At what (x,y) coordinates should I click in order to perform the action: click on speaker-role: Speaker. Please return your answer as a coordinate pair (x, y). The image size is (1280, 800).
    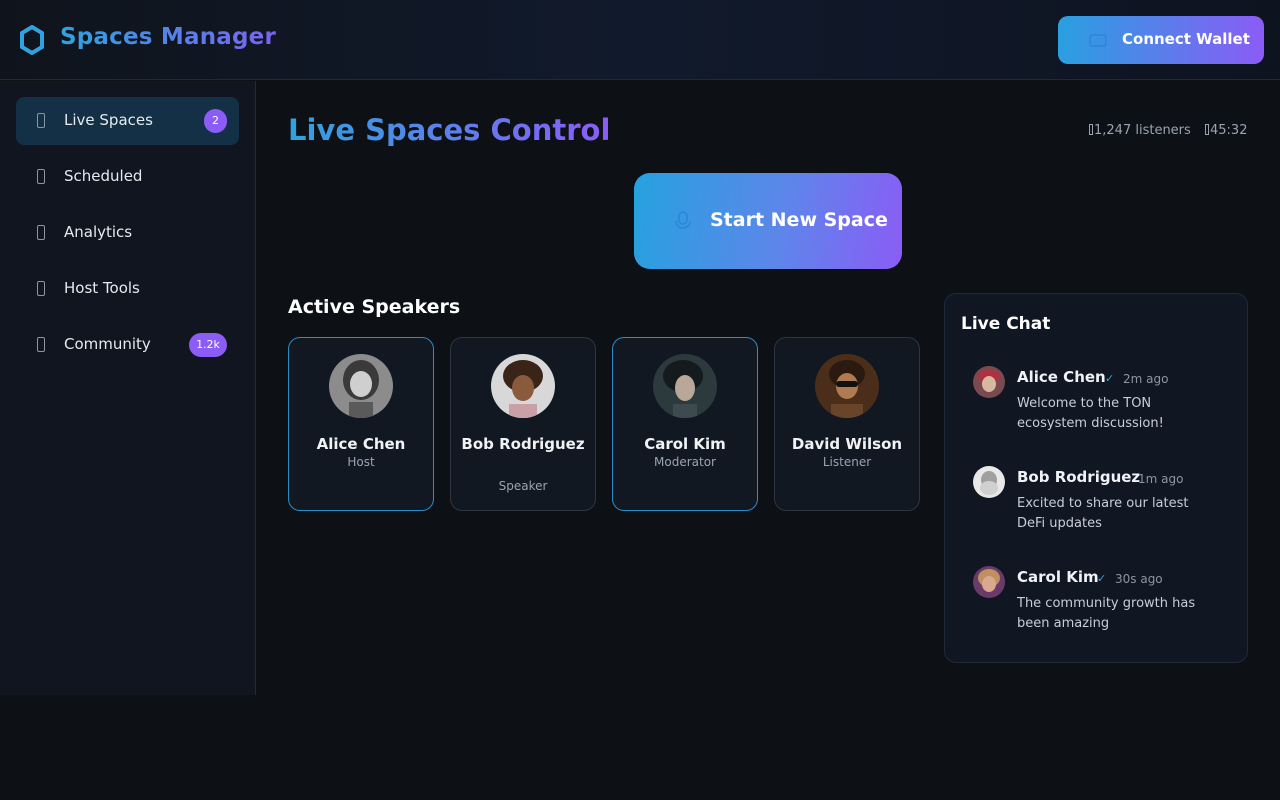
    Looking at the image, I should click on (523, 486).